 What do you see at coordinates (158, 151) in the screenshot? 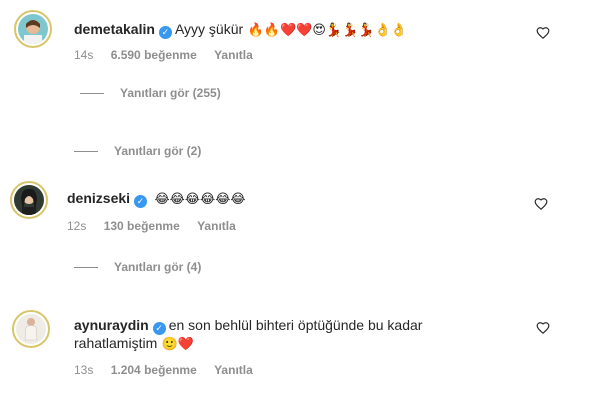
I see `view-replies-label: Yanıtları gör (2)` at bounding box center [158, 151].